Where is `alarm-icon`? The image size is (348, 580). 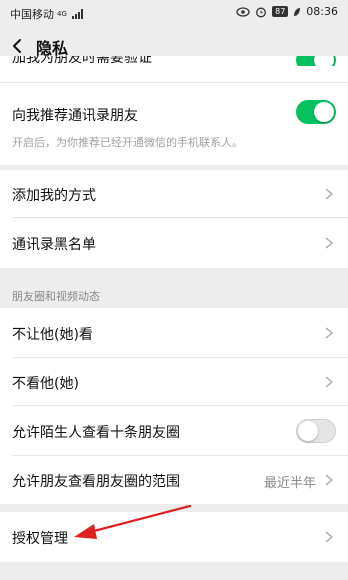 alarm-icon is located at coordinates (261, 12).